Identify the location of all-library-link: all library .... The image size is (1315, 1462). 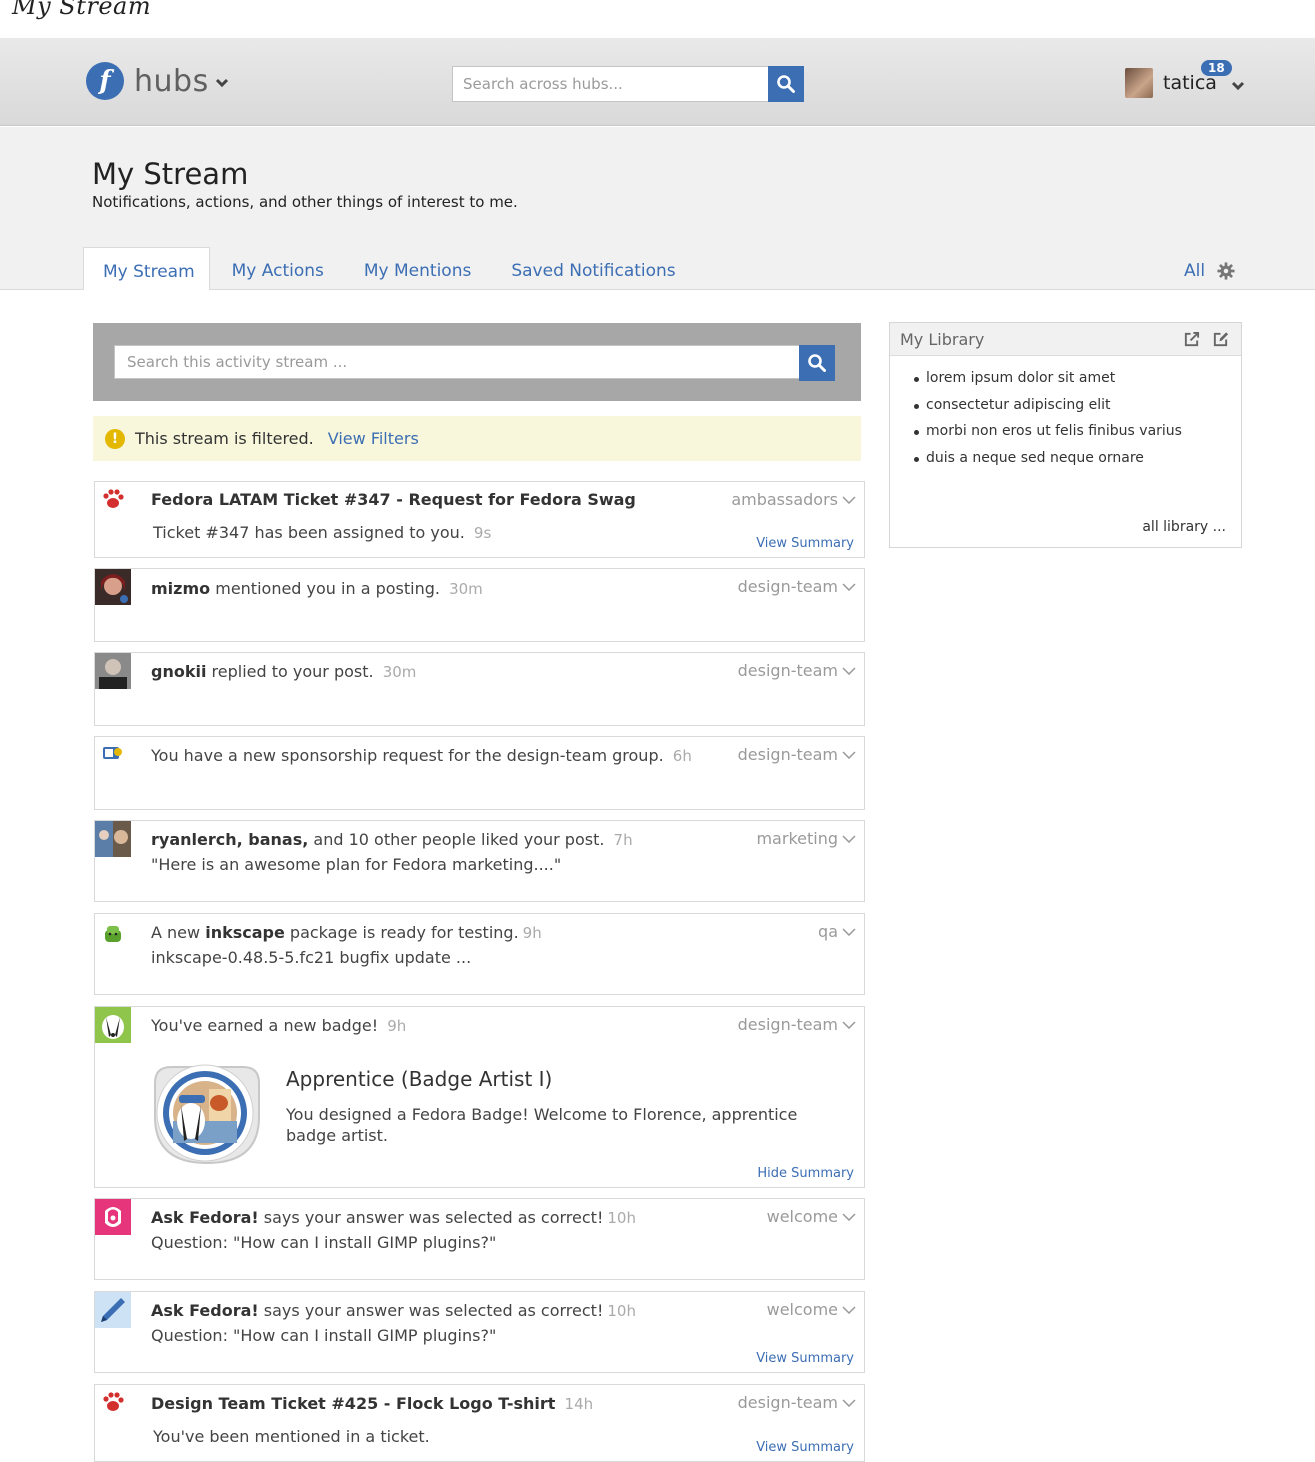
(1184, 527).